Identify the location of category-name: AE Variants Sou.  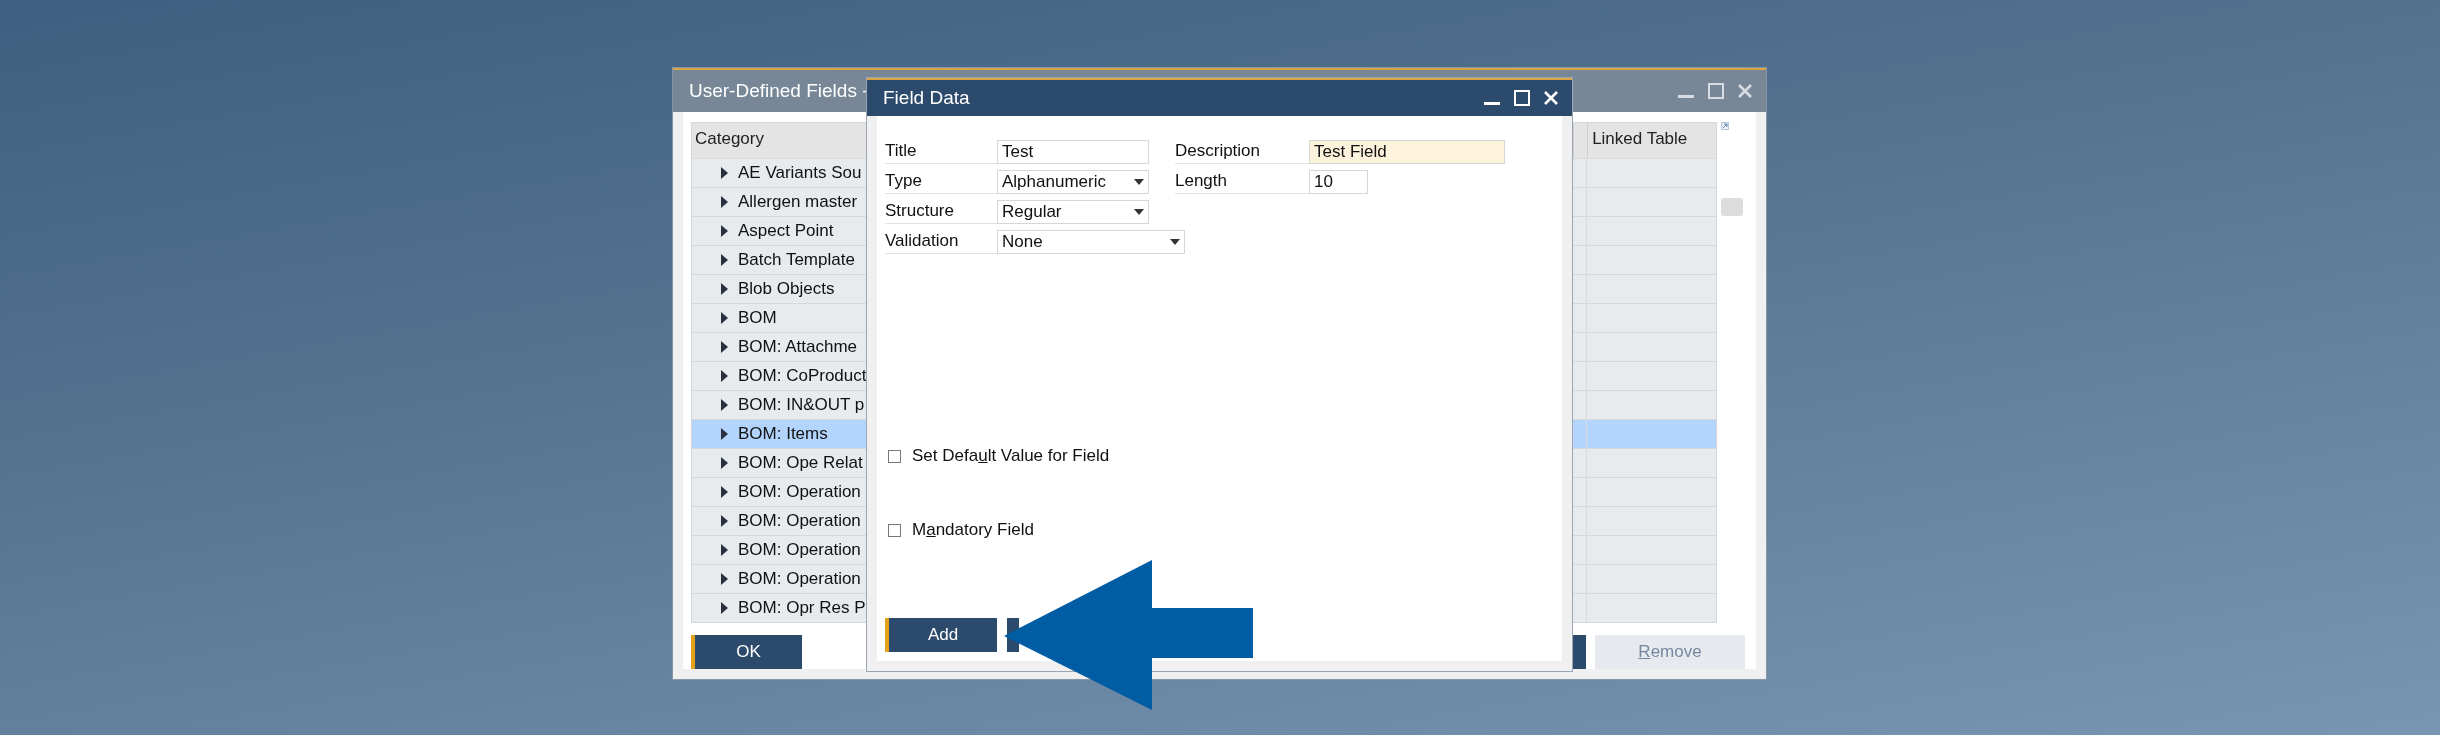
(800, 173).